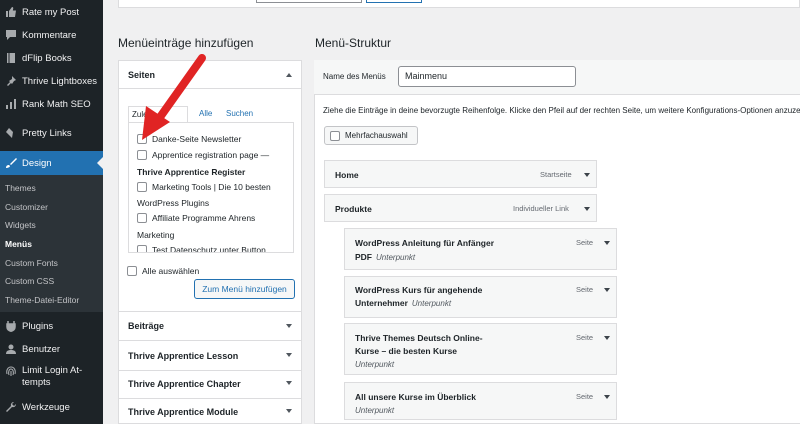  I want to click on page-label: Affiliate Programme Ahrens, so click(204, 218).